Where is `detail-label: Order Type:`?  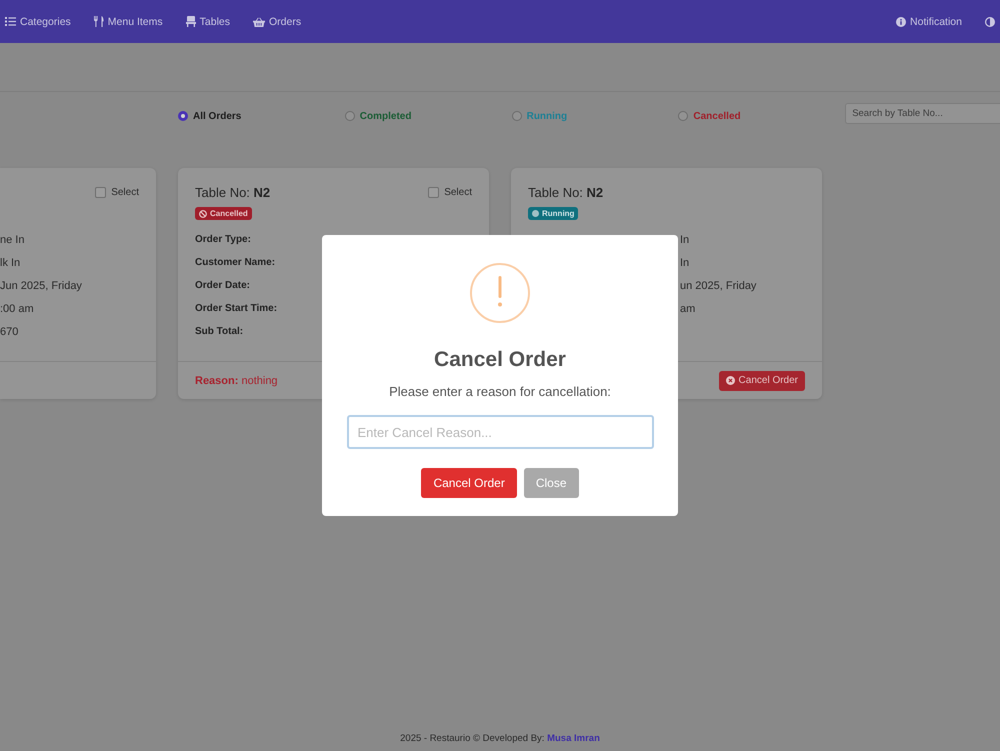
detail-label: Order Type: is located at coordinates (223, 239).